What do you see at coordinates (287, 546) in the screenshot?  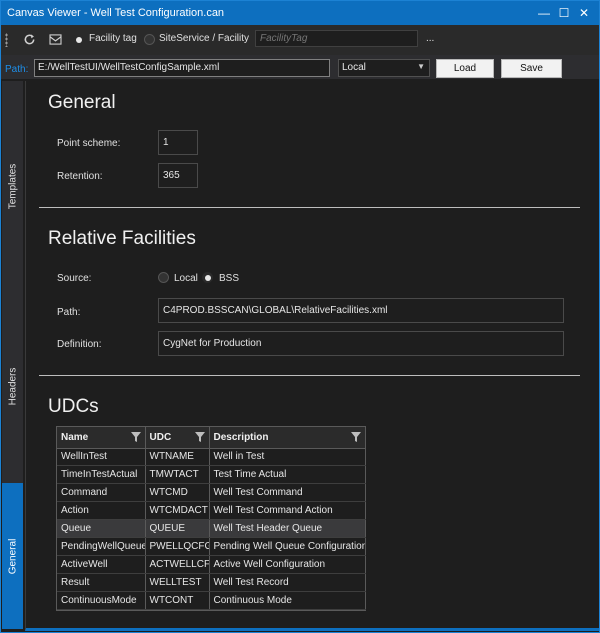 I see `cell-description: Pending Well Queue Configuration` at bounding box center [287, 546].